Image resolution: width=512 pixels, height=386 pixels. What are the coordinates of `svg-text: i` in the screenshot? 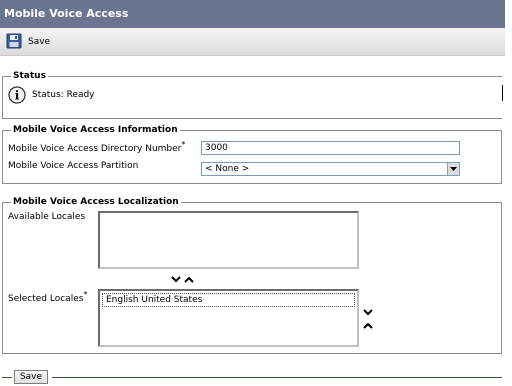 It's located at (17, 96).